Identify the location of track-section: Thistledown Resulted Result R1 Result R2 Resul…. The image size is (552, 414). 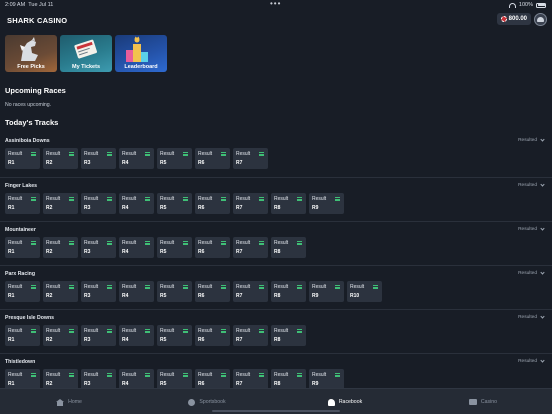
(276, 370).